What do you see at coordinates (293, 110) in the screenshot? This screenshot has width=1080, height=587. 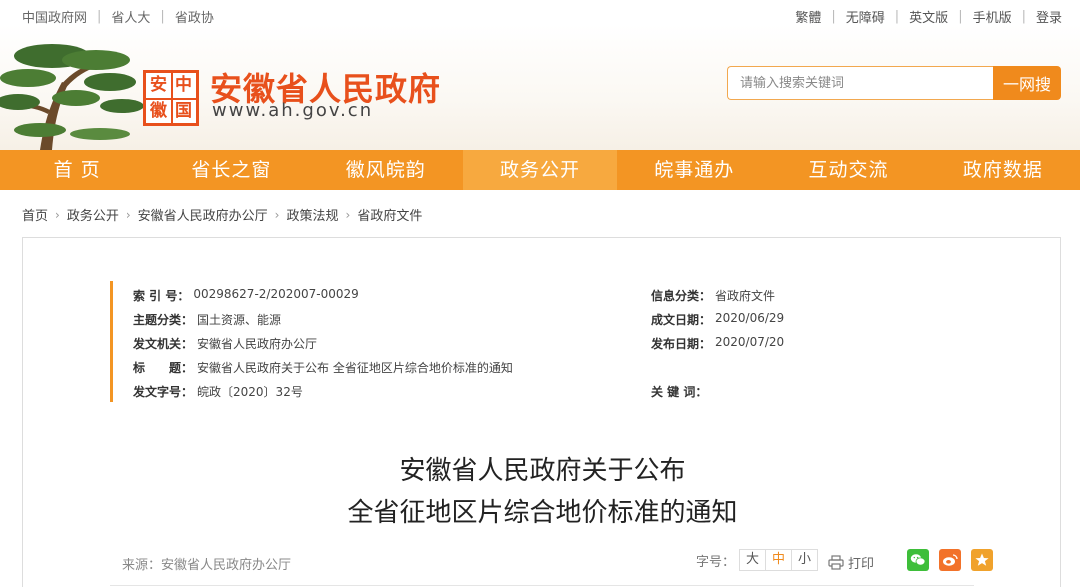 I see `site-url: www.ah.gov.cn` at bounding box center [293, 110].